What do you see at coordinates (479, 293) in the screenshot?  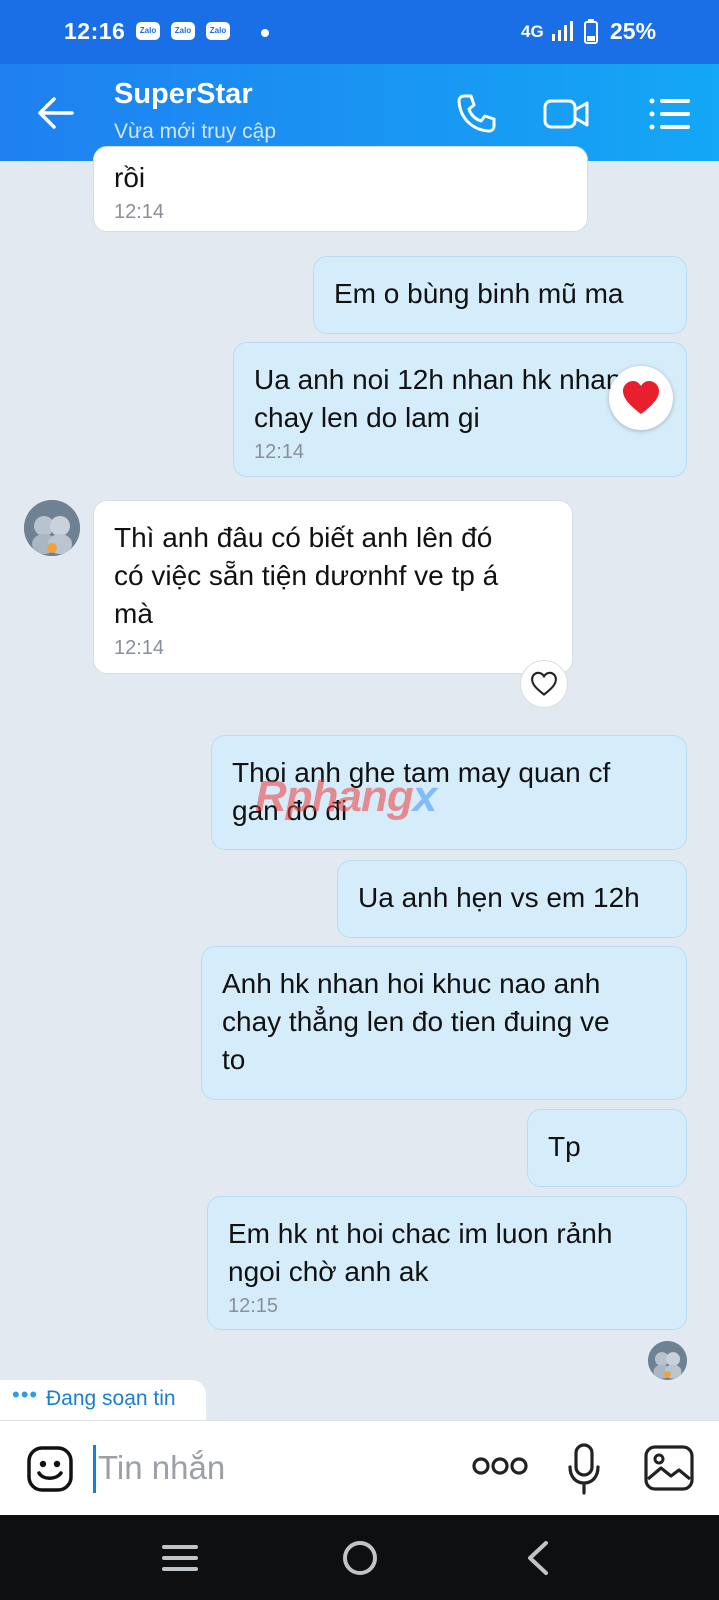 I see `message-text: Em o bùng binh mũ ma` at bounding box center [479, 293].